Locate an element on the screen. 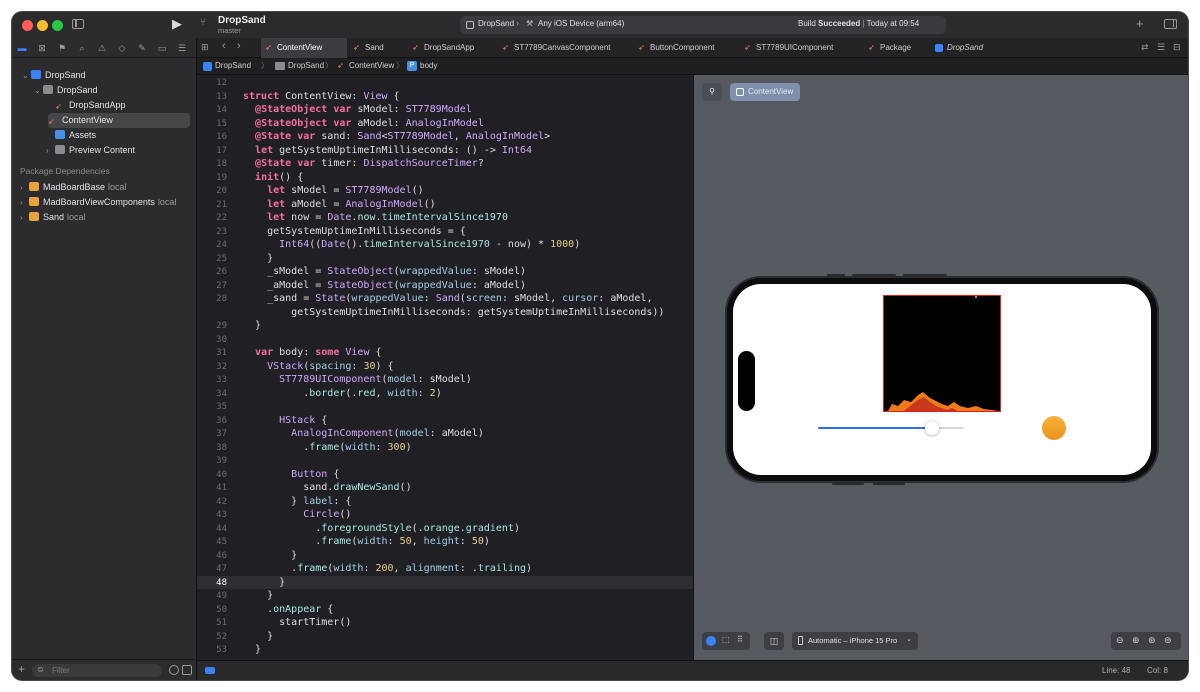 This screenshot has width=1200, height=692. analog-slider is located at coordinates (891, 428).